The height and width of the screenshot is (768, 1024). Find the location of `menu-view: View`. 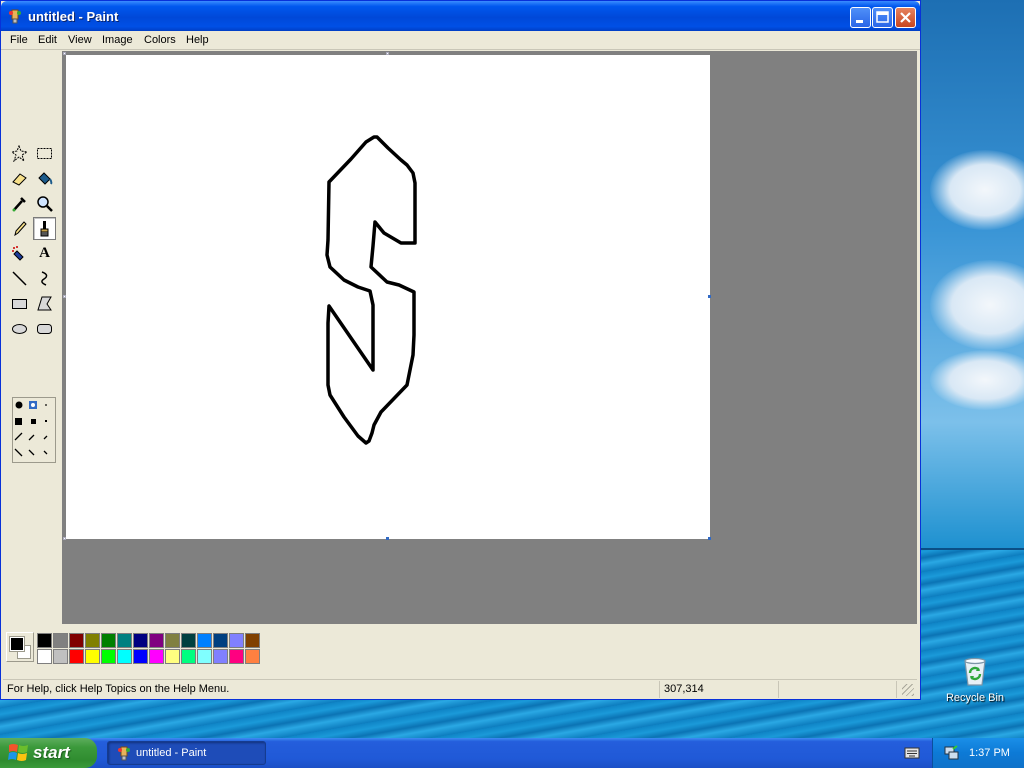

menu-view: View is located at coordinates (80, 40).